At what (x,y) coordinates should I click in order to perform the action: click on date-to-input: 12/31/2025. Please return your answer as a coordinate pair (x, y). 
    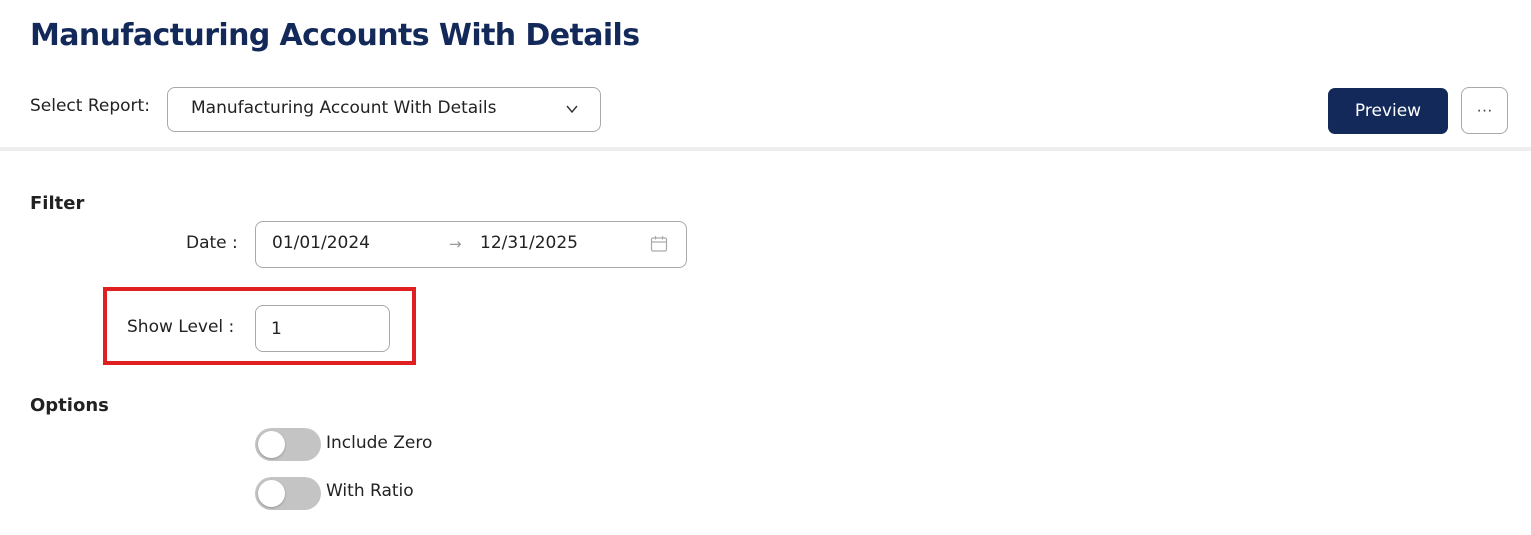
    Looking at the image, I should click on (529, 243).